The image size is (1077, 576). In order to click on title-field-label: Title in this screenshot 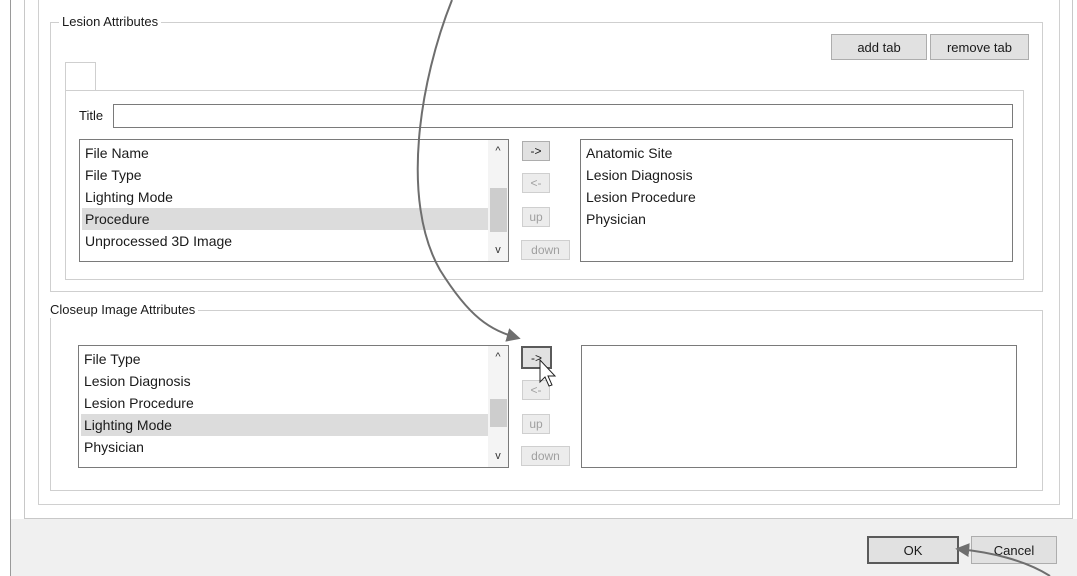, I will do `click(91, 115)`.